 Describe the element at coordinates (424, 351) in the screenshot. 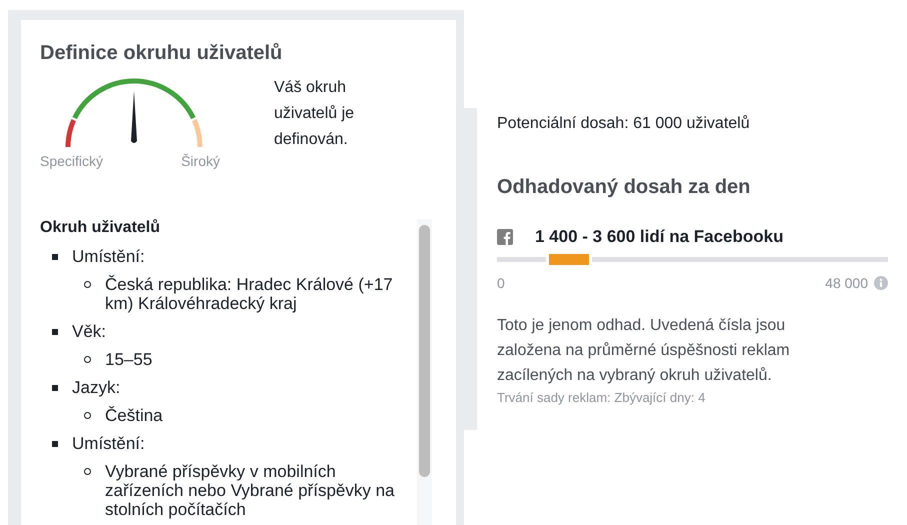

I see `scrollbar-thumb` at that location.